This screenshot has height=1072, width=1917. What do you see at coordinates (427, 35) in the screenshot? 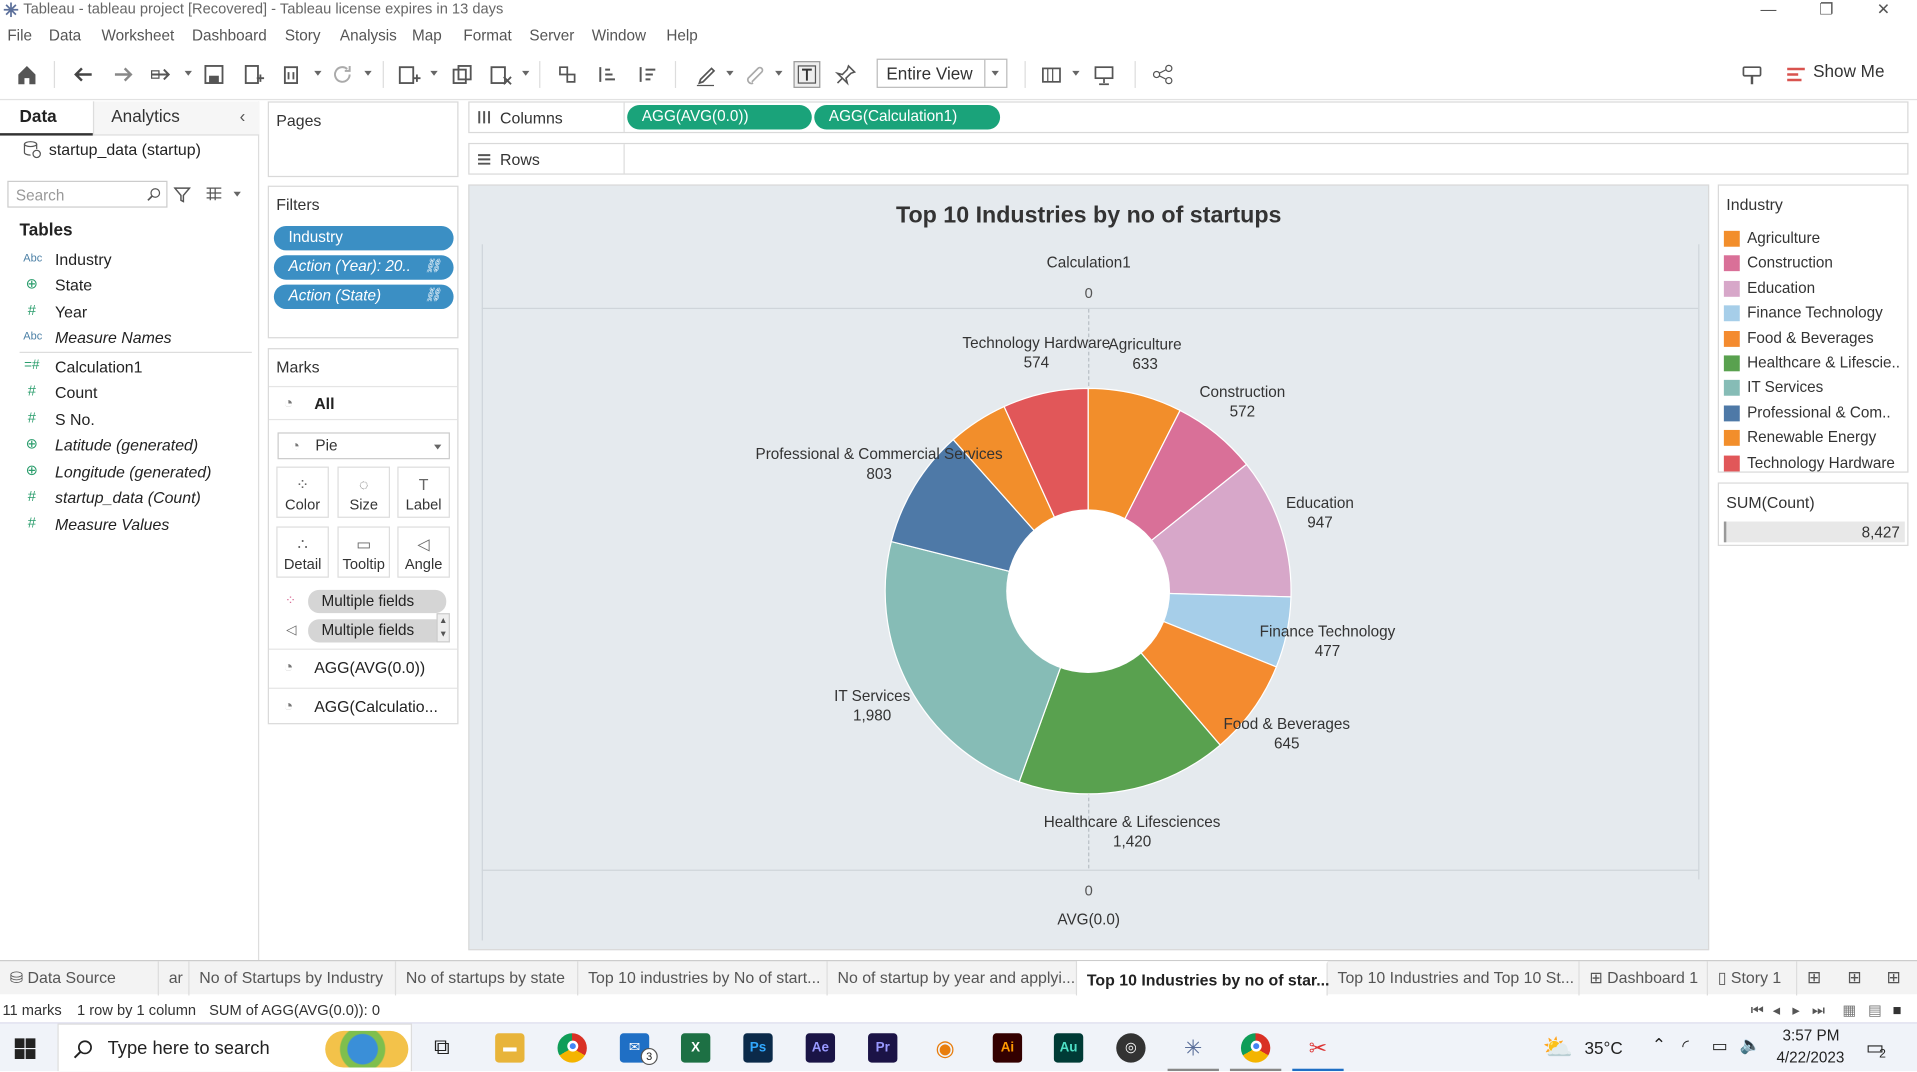
I see `menu-map: Map` at bounding box center [427, 35].